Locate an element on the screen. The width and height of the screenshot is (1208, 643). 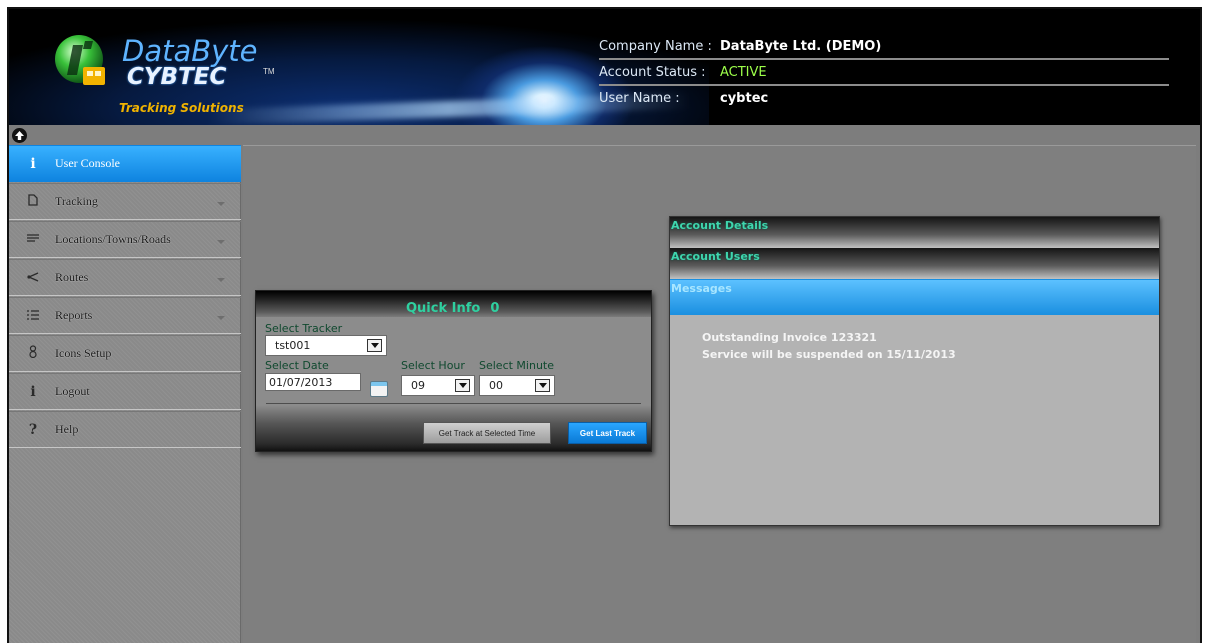
status-label: Account Status : is located at coordinates (652, 72).